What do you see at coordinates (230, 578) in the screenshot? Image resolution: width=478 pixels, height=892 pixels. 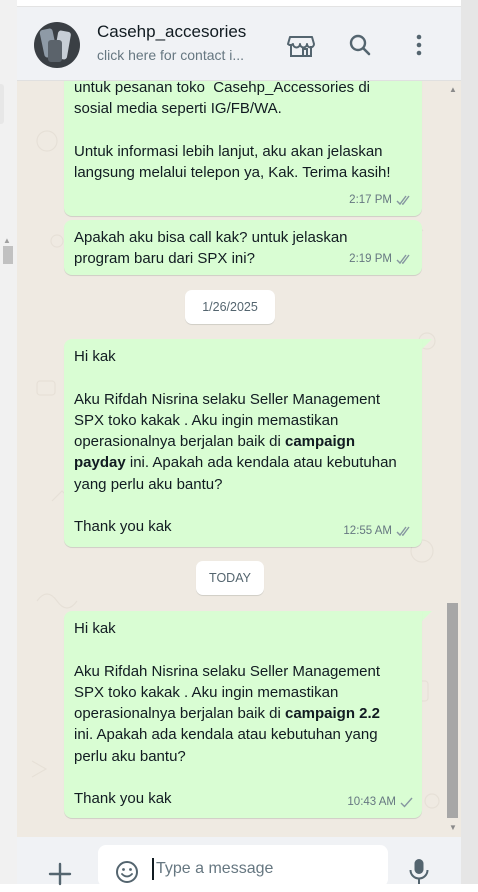 I see `date-separator: TODAY` at bounding box center [230, 578].